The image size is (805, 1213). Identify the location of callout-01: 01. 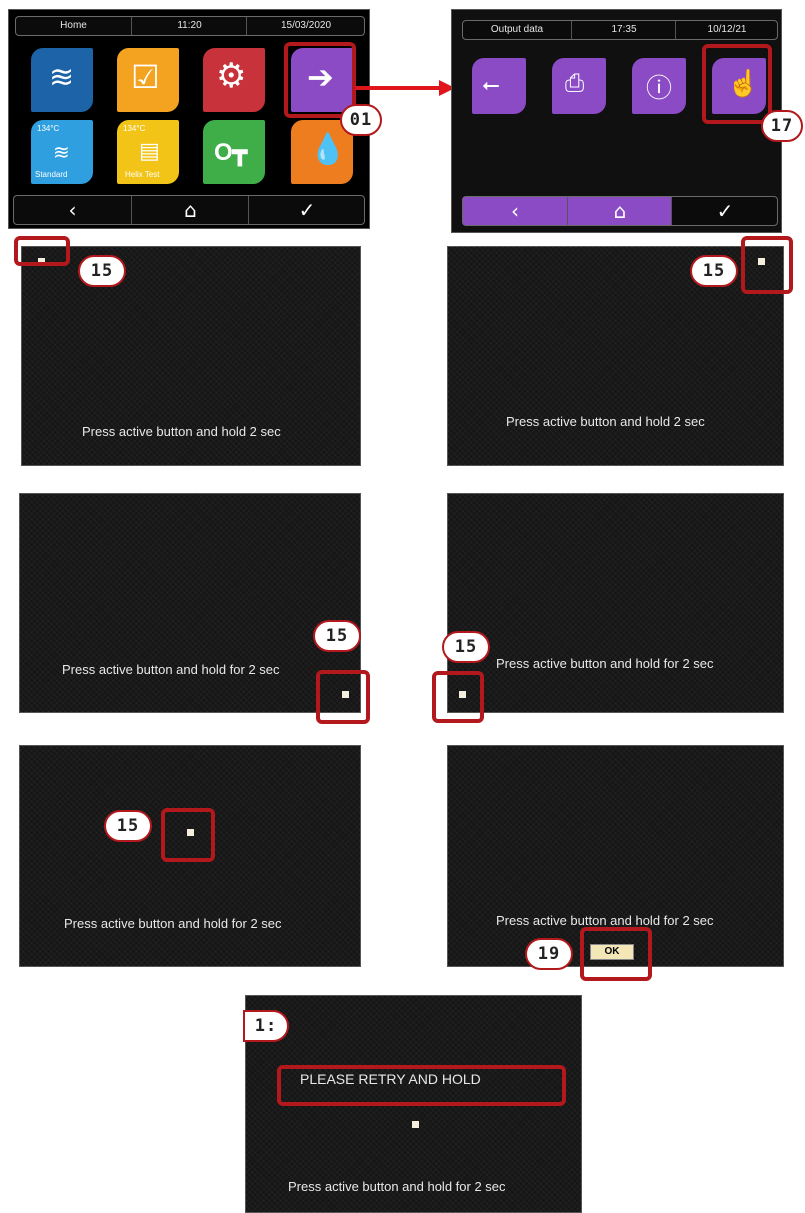
(361, 120).